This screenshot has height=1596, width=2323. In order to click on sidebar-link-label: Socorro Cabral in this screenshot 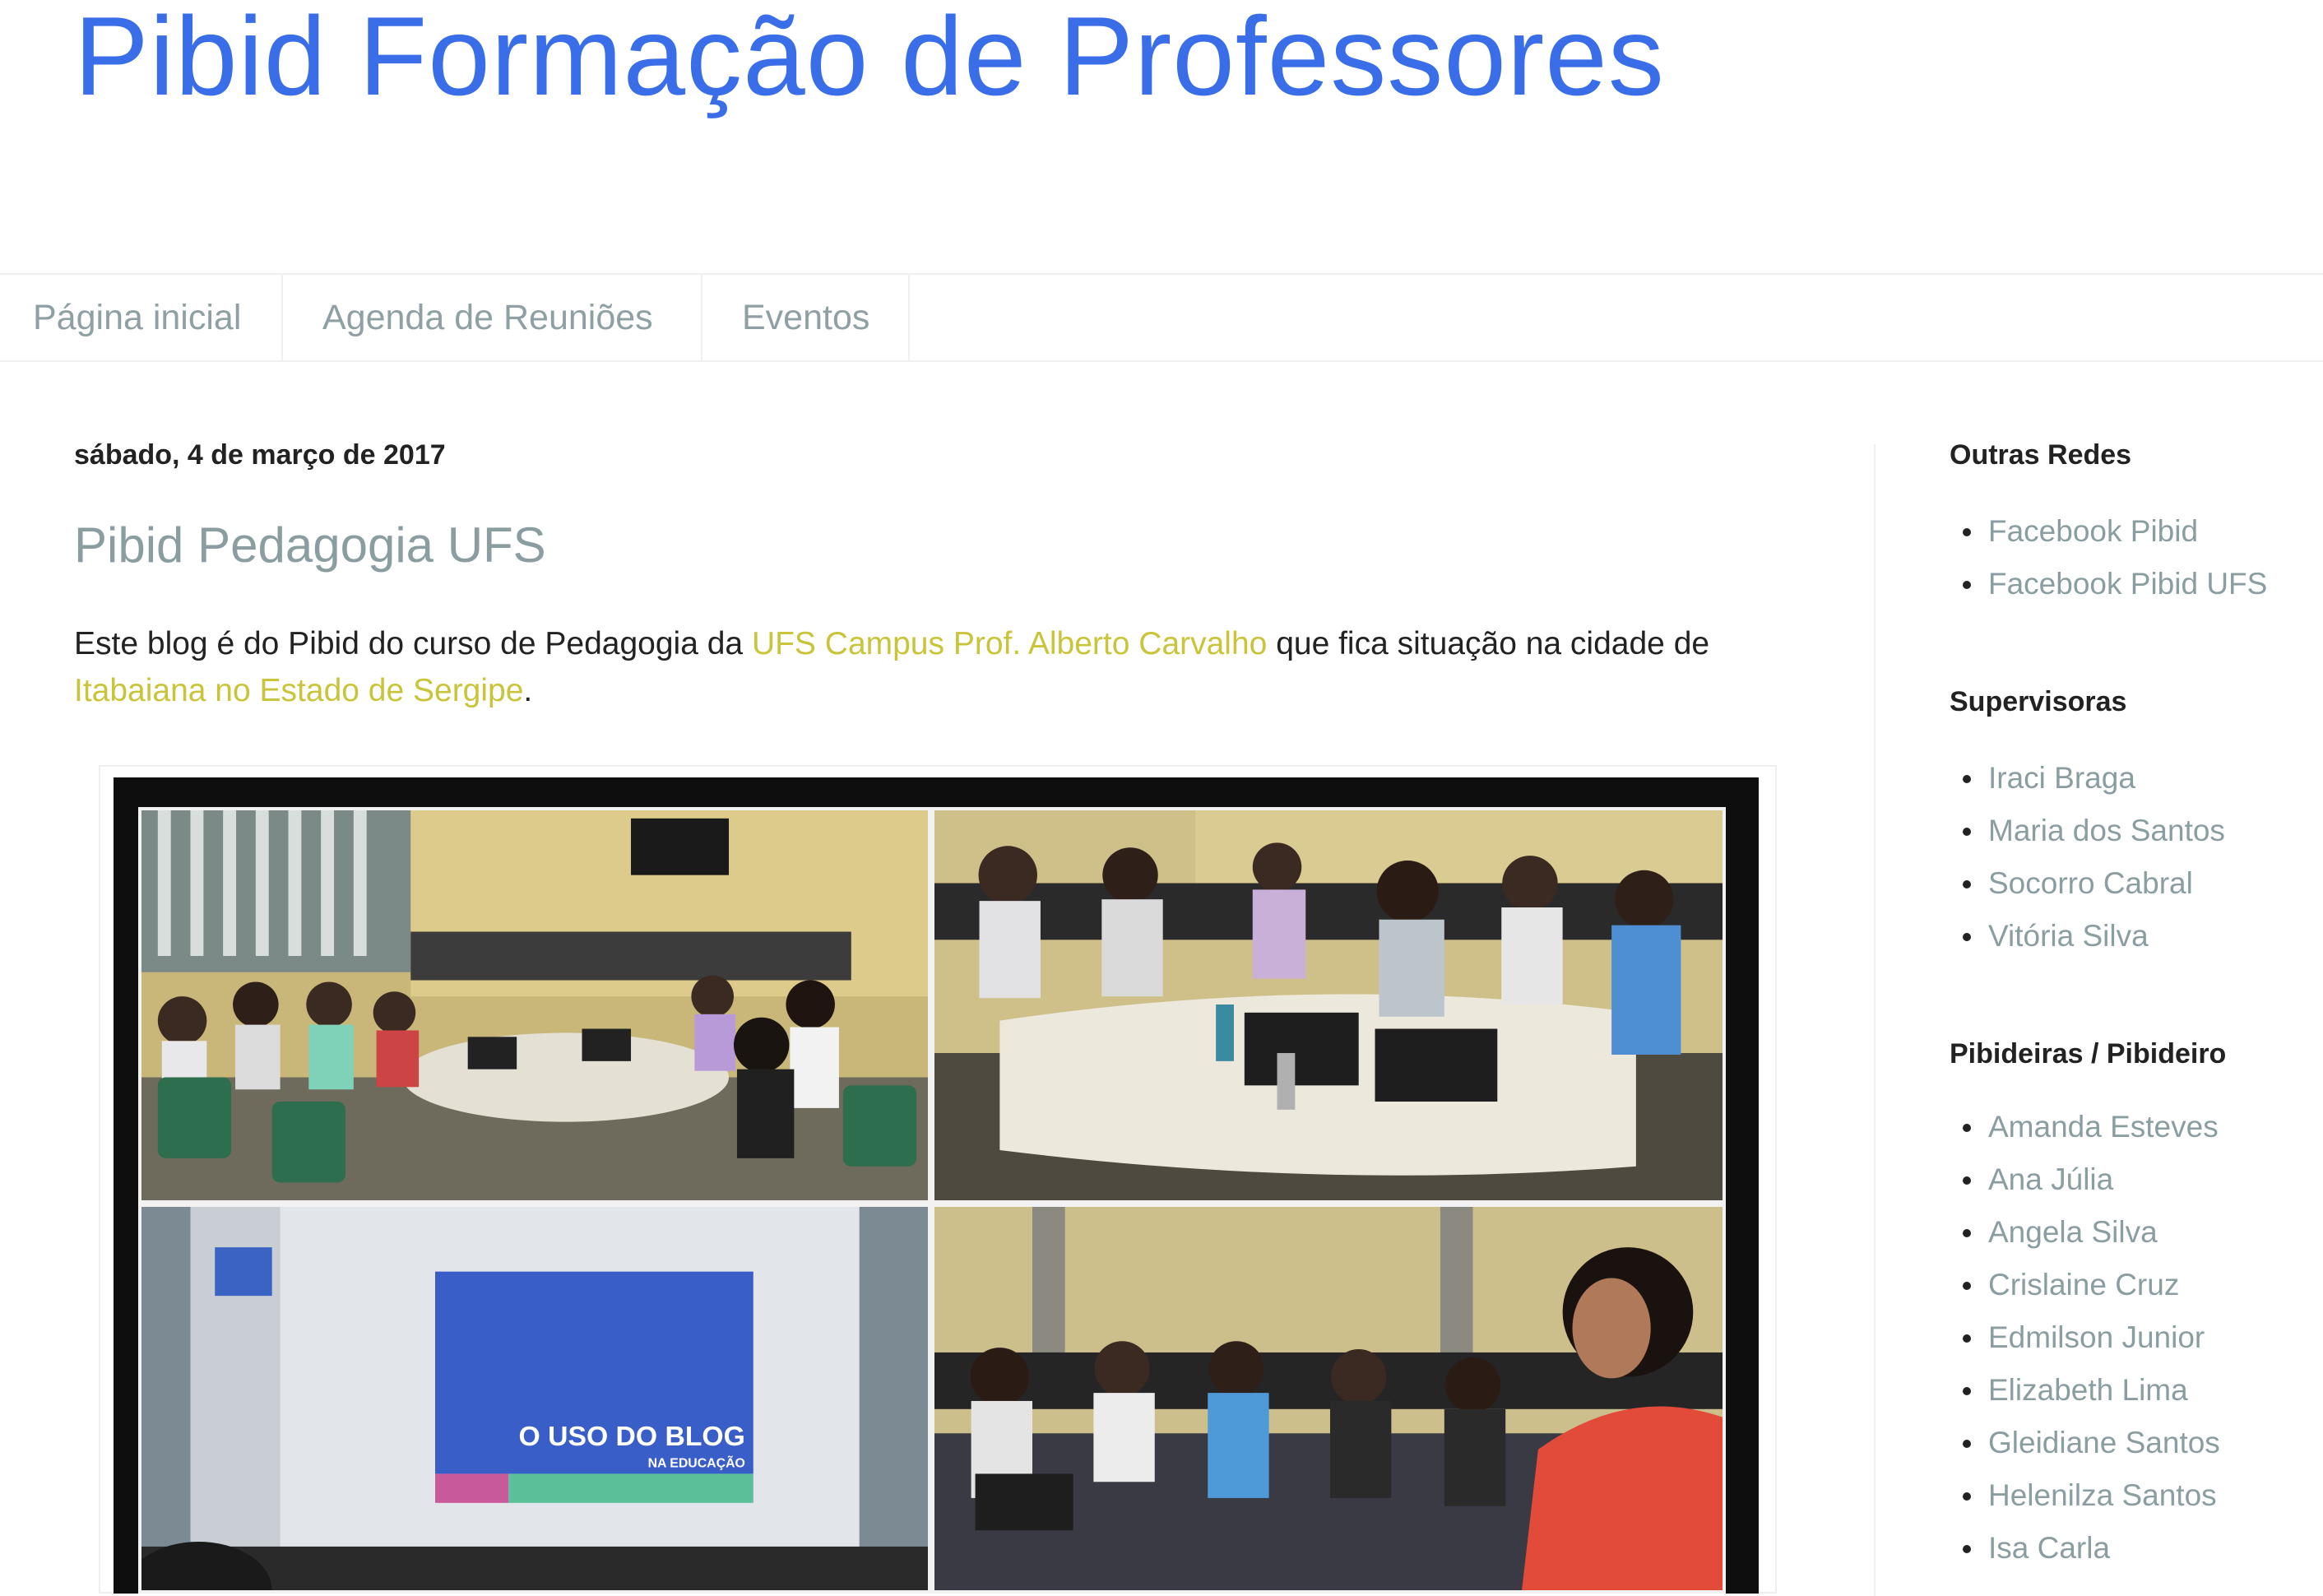, I will do `click(2090, 883)`.